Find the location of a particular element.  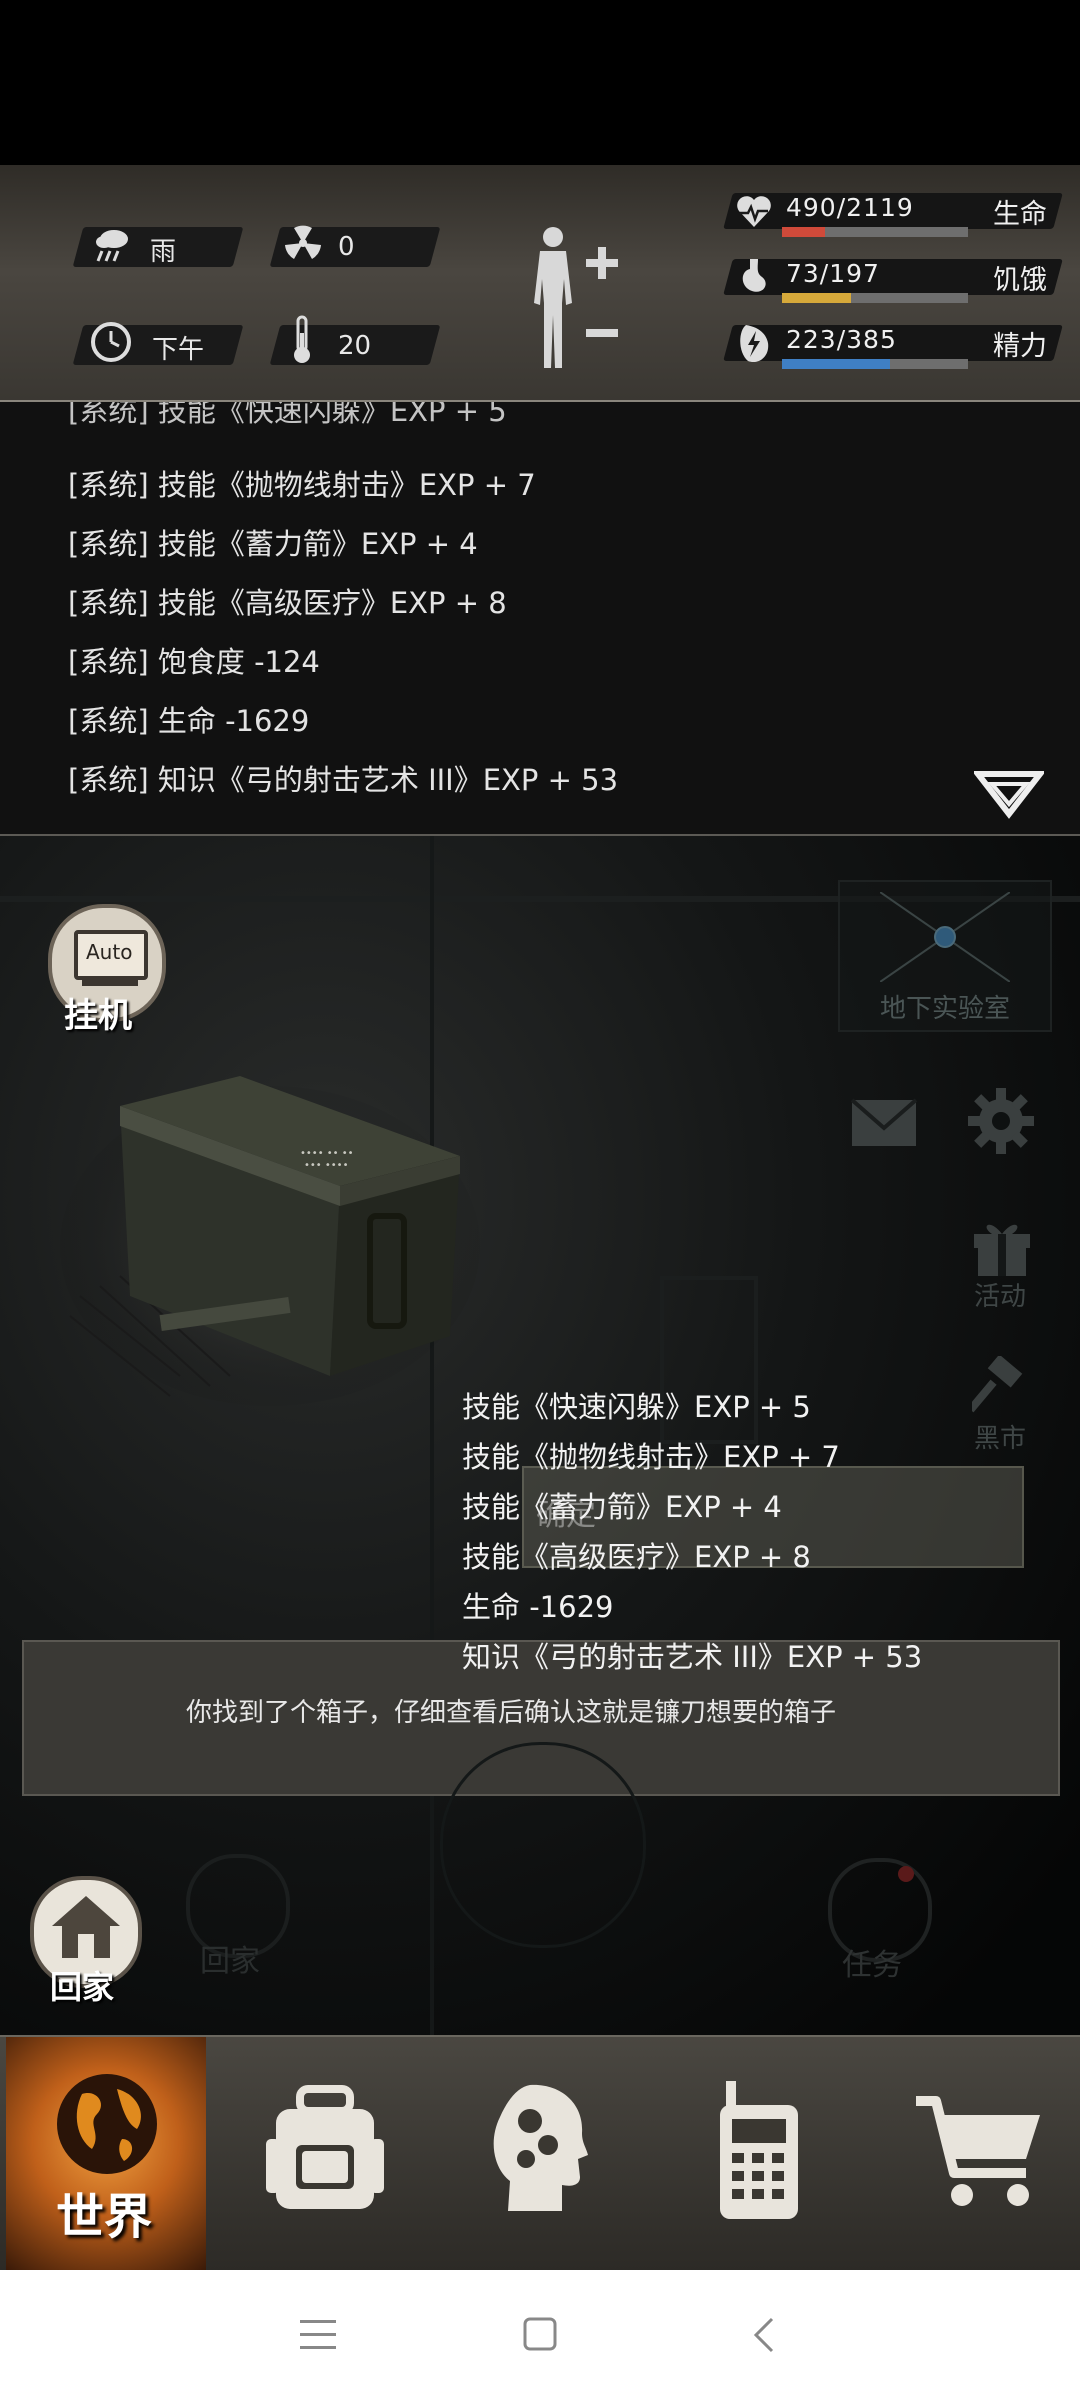

health-value: 490/2119 is located at coordinates (850, 207).